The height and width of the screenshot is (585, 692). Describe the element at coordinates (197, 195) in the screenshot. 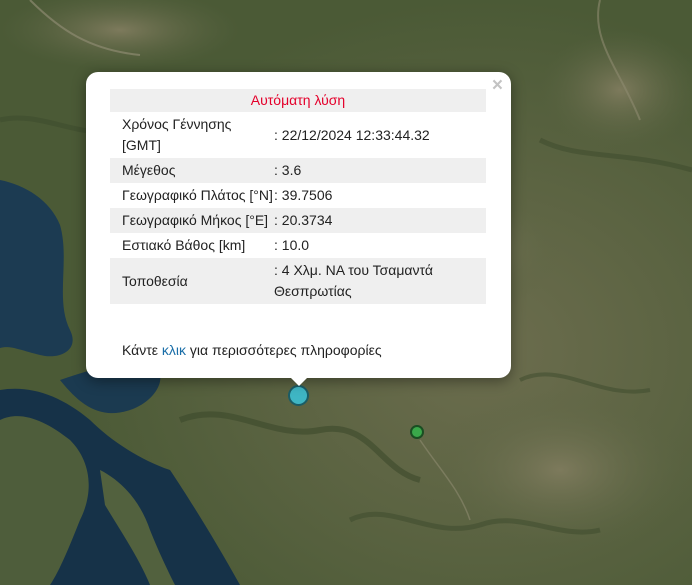

I see `latitude-label: Γεωγραφικό Πλάτος [°N]` at that location.